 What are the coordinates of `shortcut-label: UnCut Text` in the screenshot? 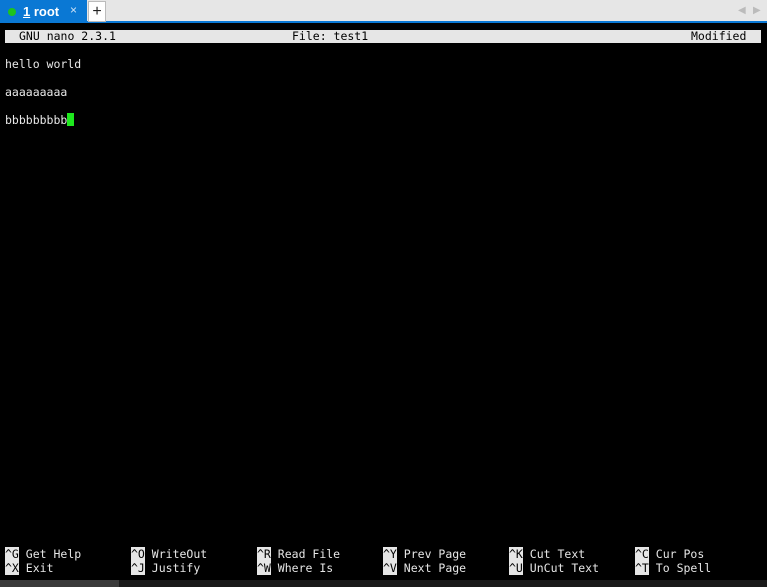 It's located at (564, 568).